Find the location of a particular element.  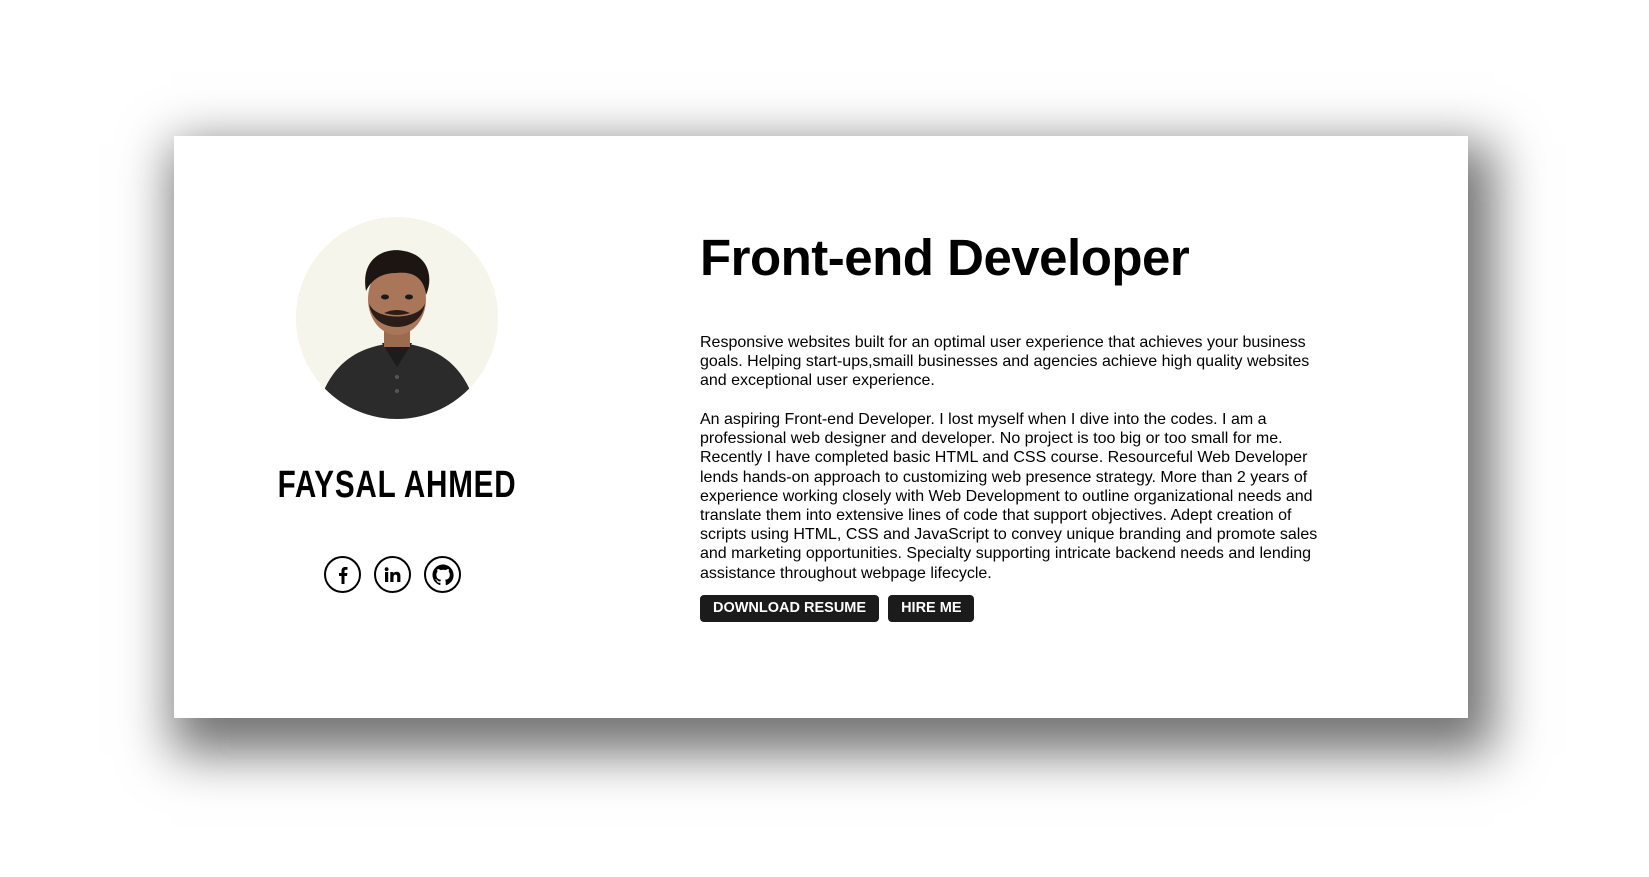

download-resume-button: DOWNLOAD RESUME is located at coordinates (790, 608).